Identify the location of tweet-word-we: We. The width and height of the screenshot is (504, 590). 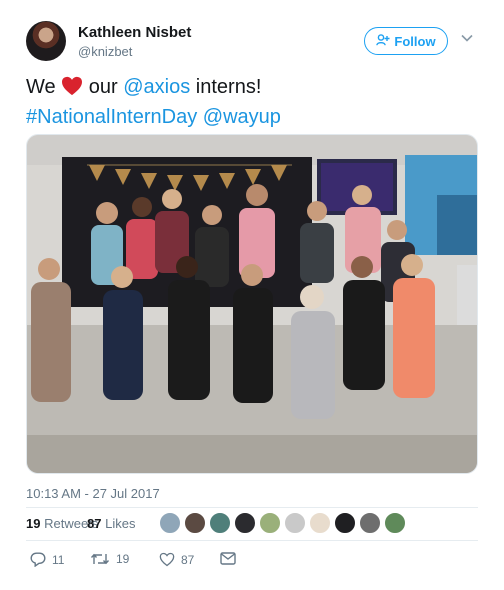
(41, 87).